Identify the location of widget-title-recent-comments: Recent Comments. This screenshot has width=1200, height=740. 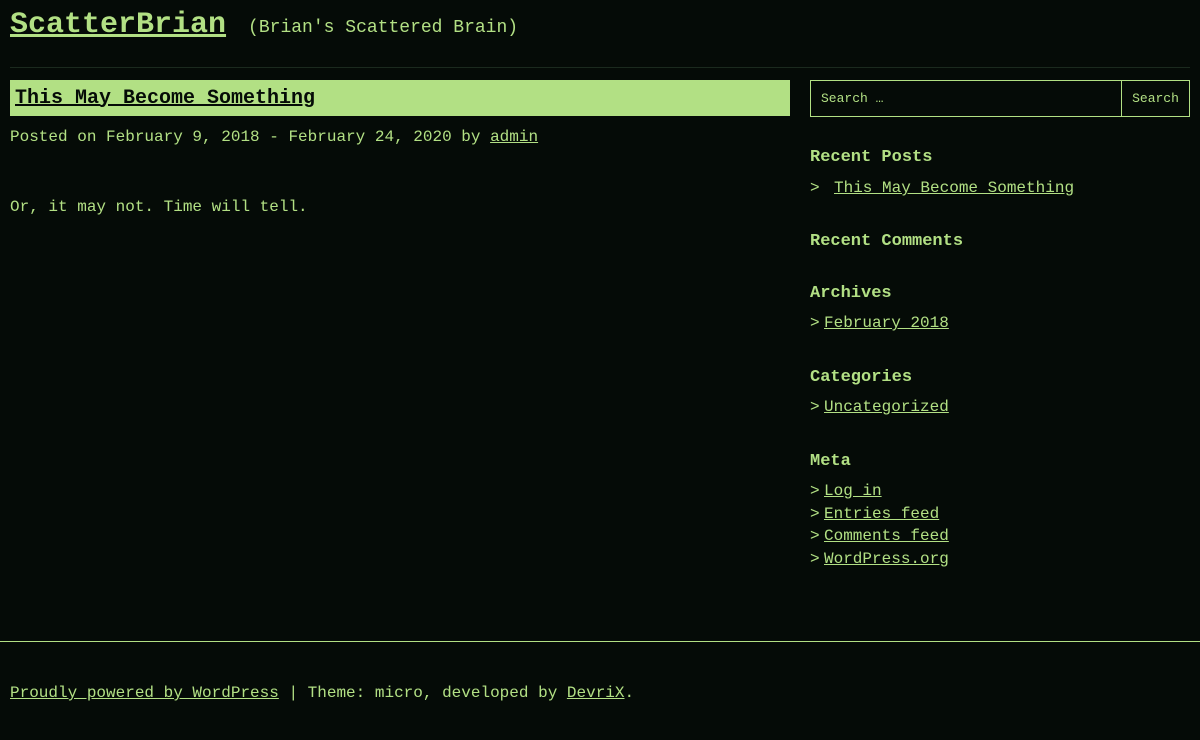
(887, 241).